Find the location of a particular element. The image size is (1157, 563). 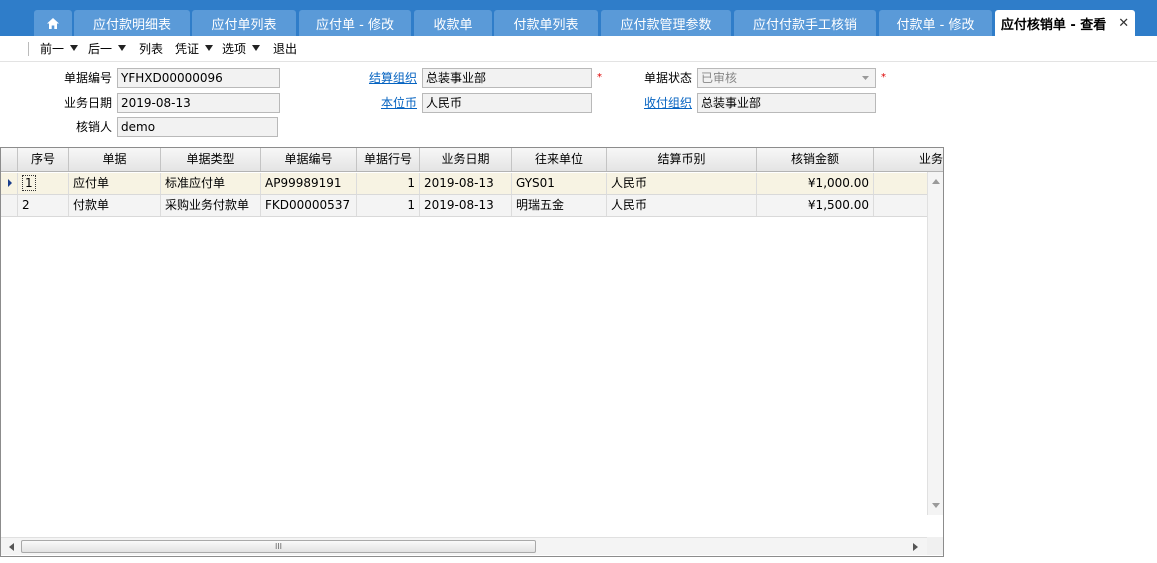

tab-home is located at coordinates (53, 23).